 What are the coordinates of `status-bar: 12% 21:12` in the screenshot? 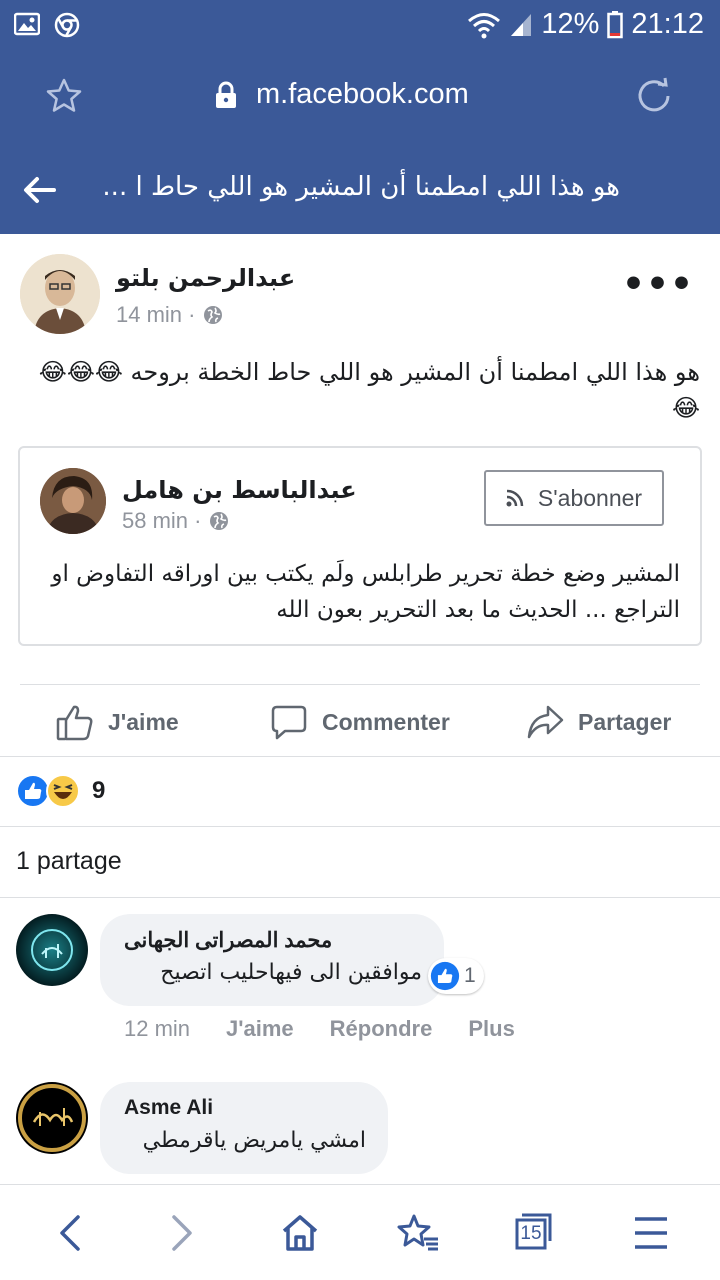 It's located at (360, 25).